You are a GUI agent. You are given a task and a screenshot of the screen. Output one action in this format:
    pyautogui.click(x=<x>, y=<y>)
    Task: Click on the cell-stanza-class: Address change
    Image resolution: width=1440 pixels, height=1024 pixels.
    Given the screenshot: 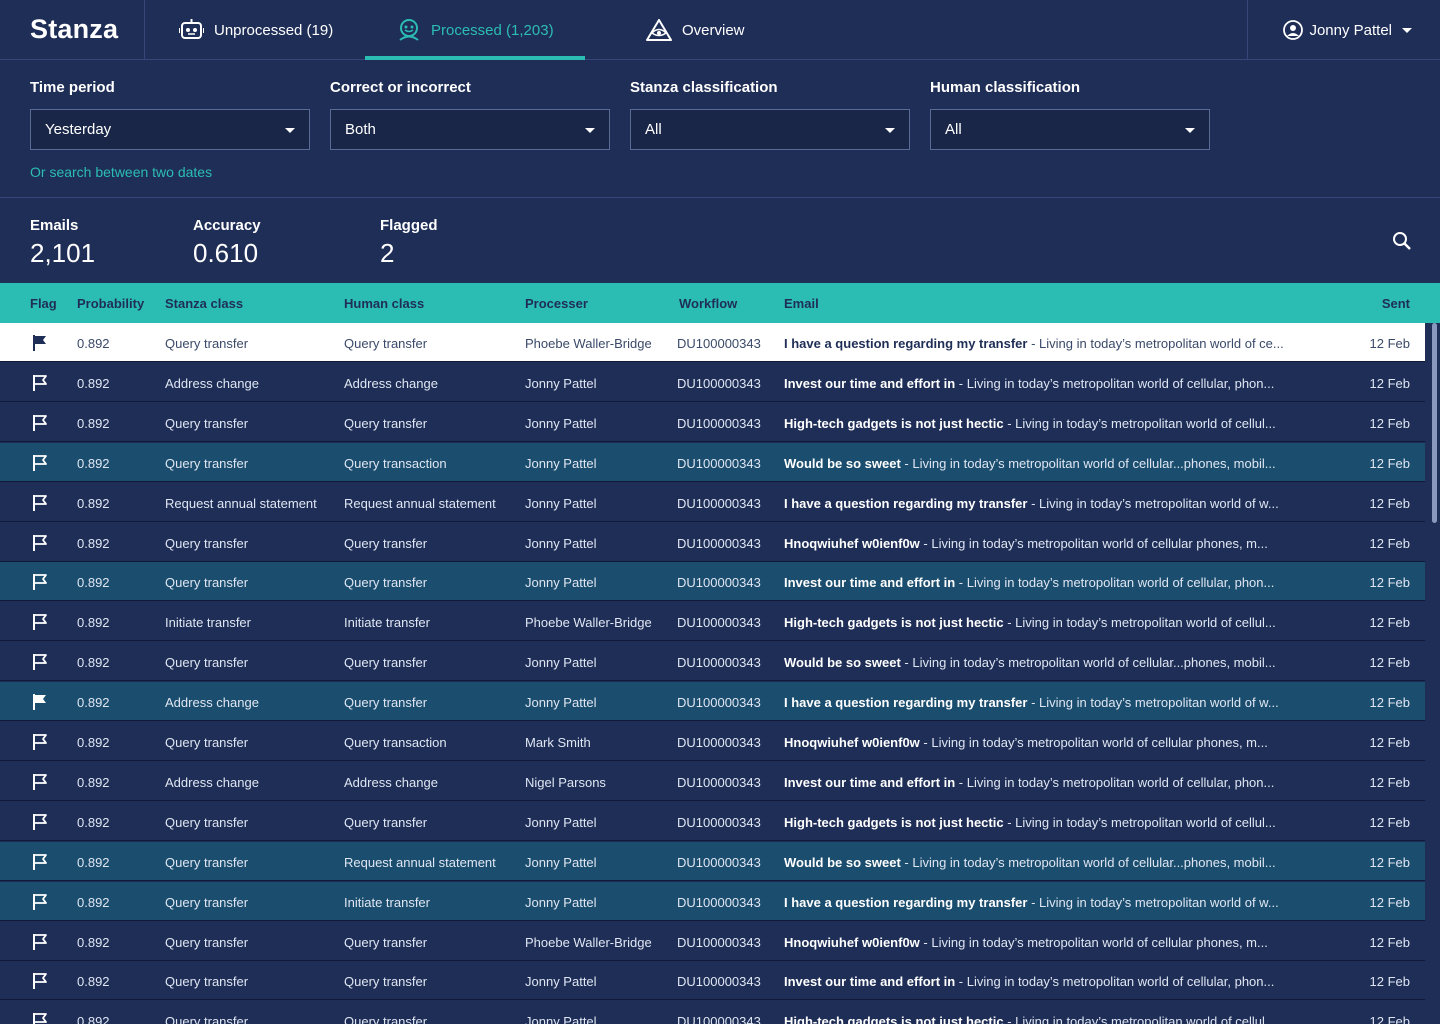 What is the action you would take?
    pyautogui.click(x=212, y=703)
    